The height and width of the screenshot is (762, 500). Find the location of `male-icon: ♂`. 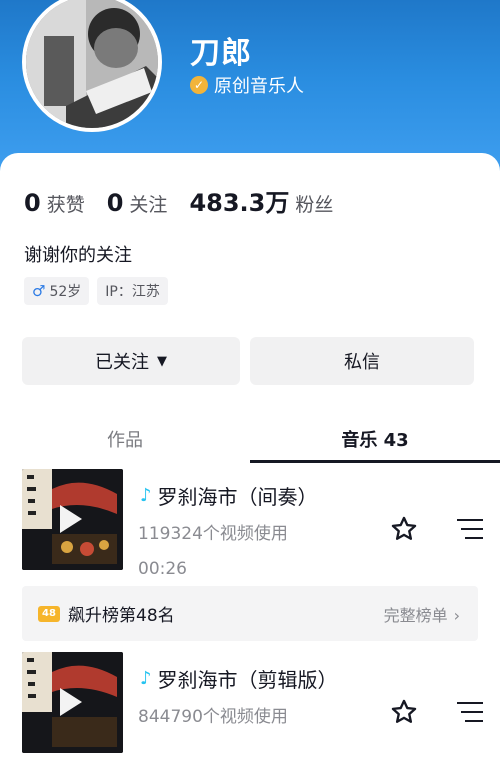

male-icon: ♂ is located at coordinates (39, 291).